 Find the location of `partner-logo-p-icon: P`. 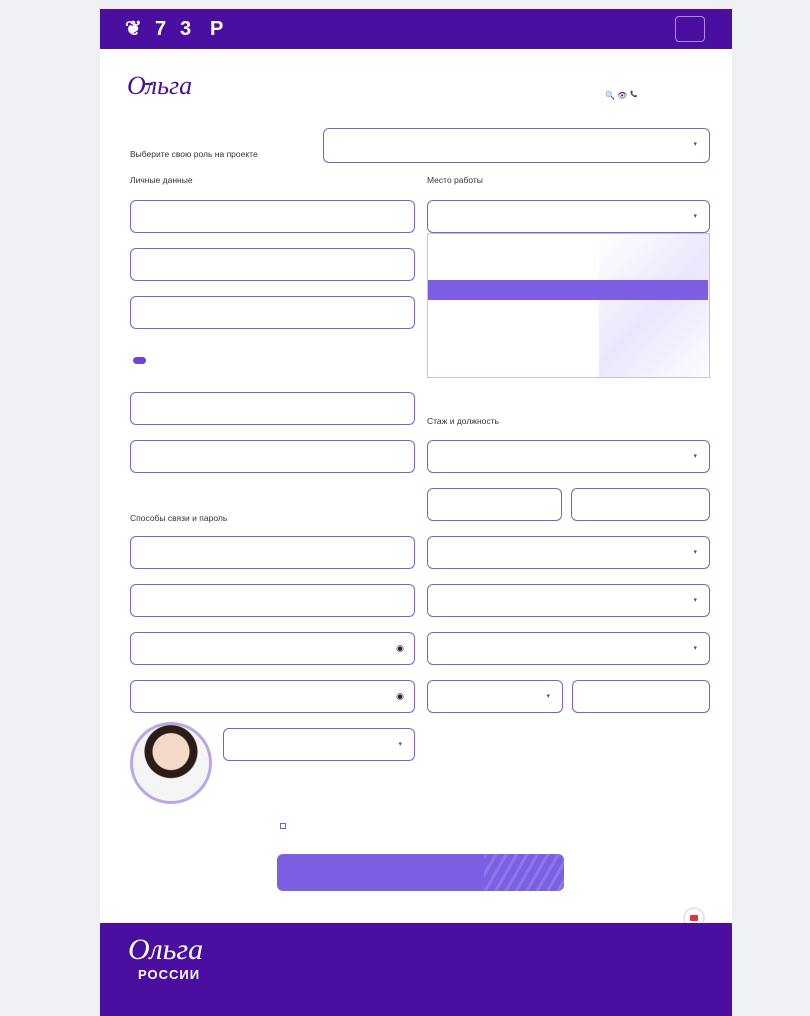

partner-logo-p-icon: P is located at coordinates (216, 29).